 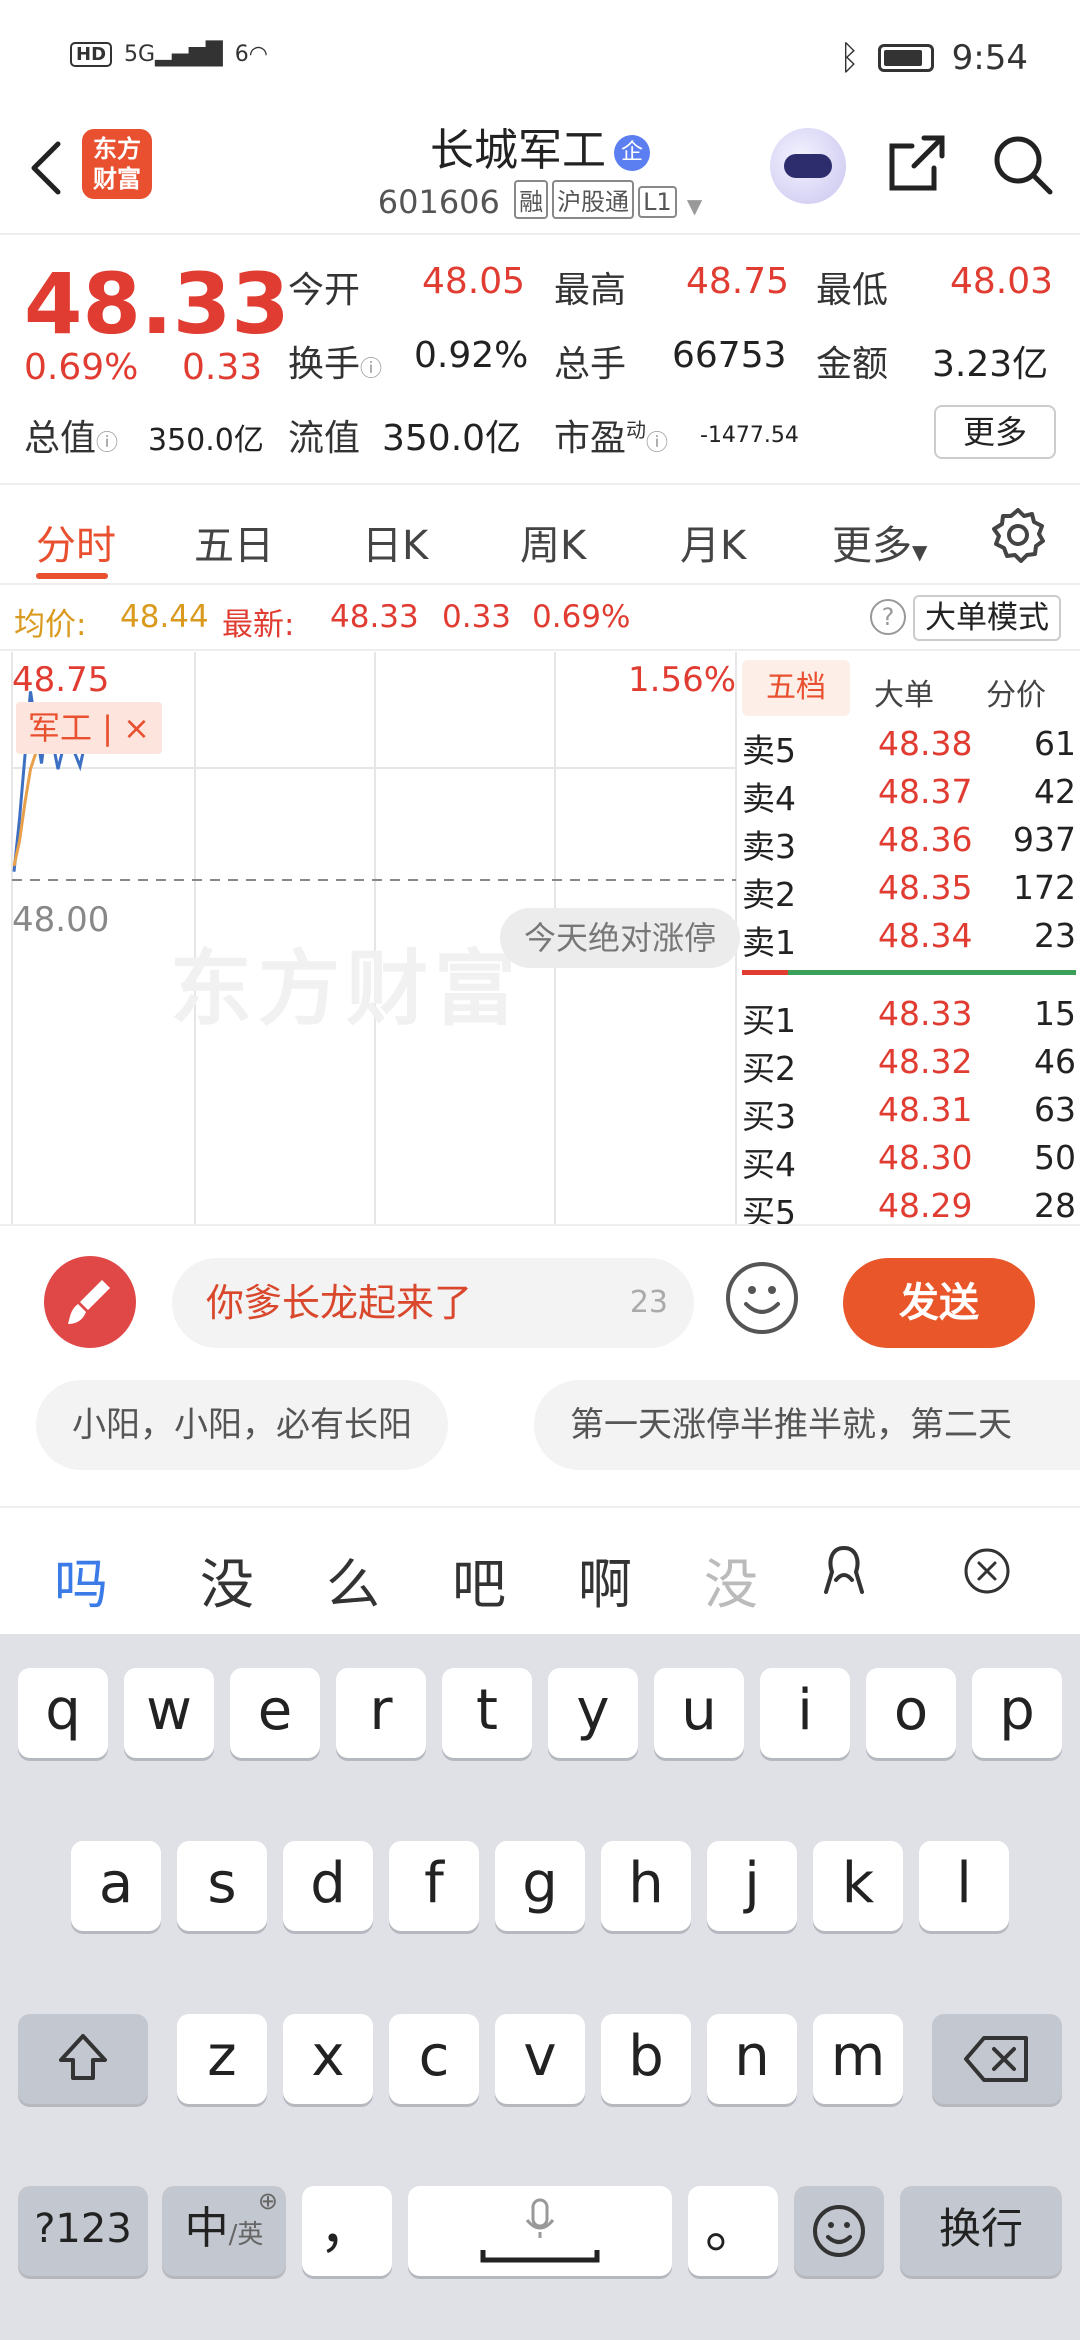 I want to click on paint-brush-icon, so click(x=90, y=1302).